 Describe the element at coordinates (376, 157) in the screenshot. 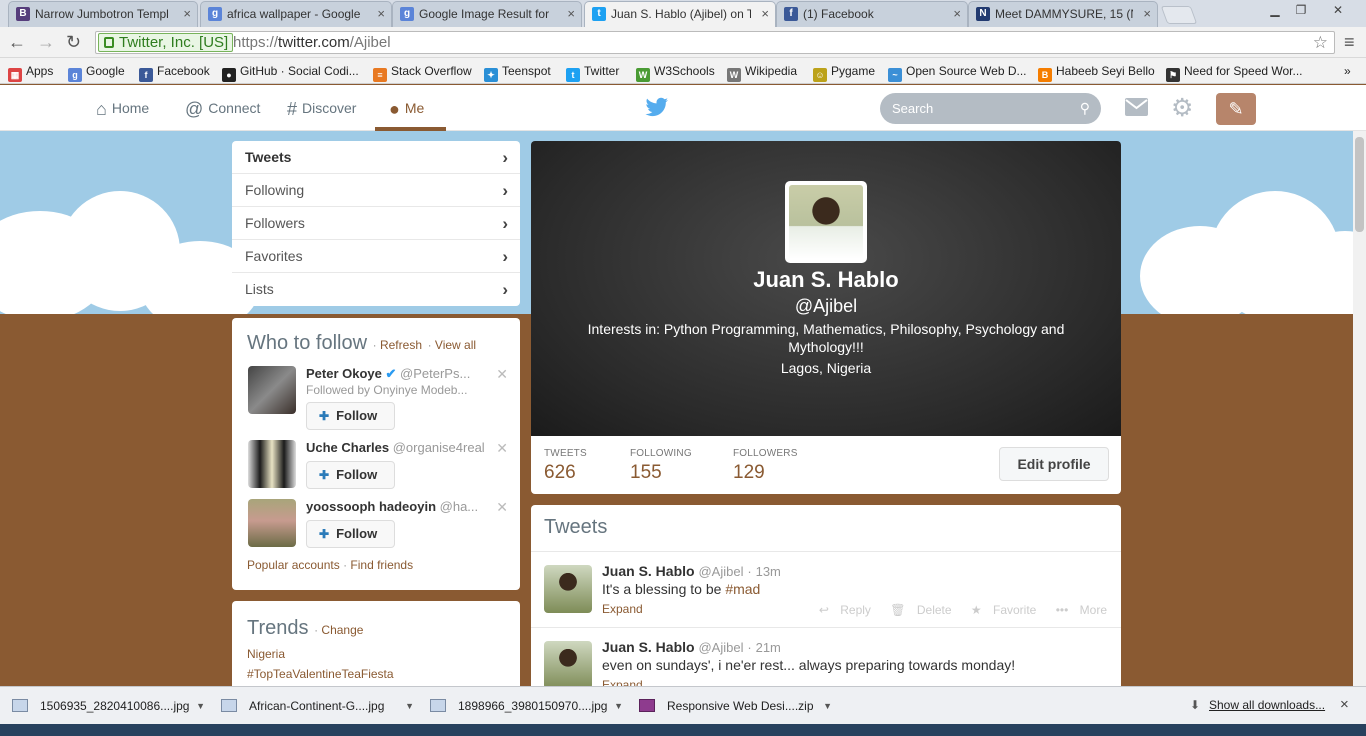

I see `profile-nav-tweets: Tweets ›` at that location.